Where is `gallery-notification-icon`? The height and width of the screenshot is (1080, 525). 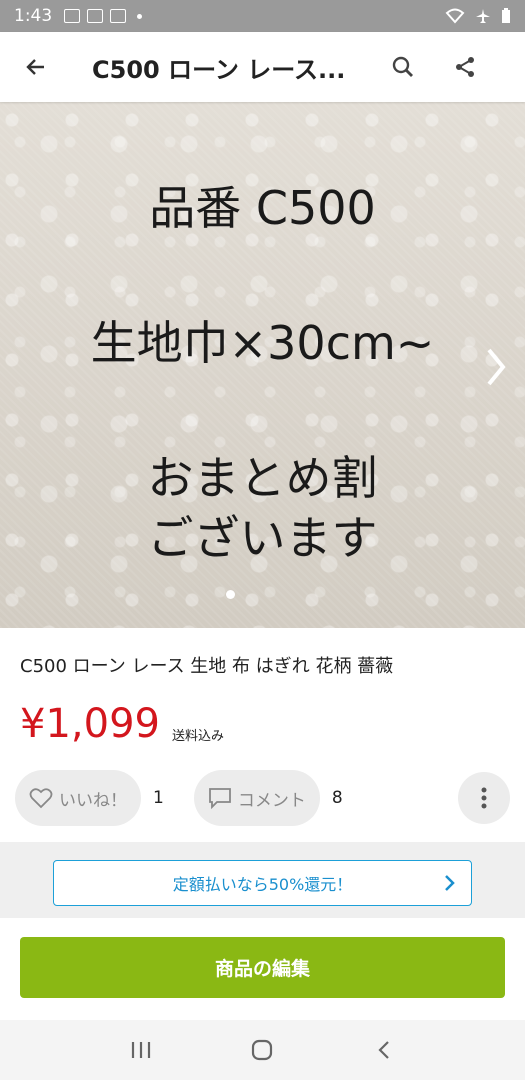
gallery-notification-icon is located at coordinates (72, 16).